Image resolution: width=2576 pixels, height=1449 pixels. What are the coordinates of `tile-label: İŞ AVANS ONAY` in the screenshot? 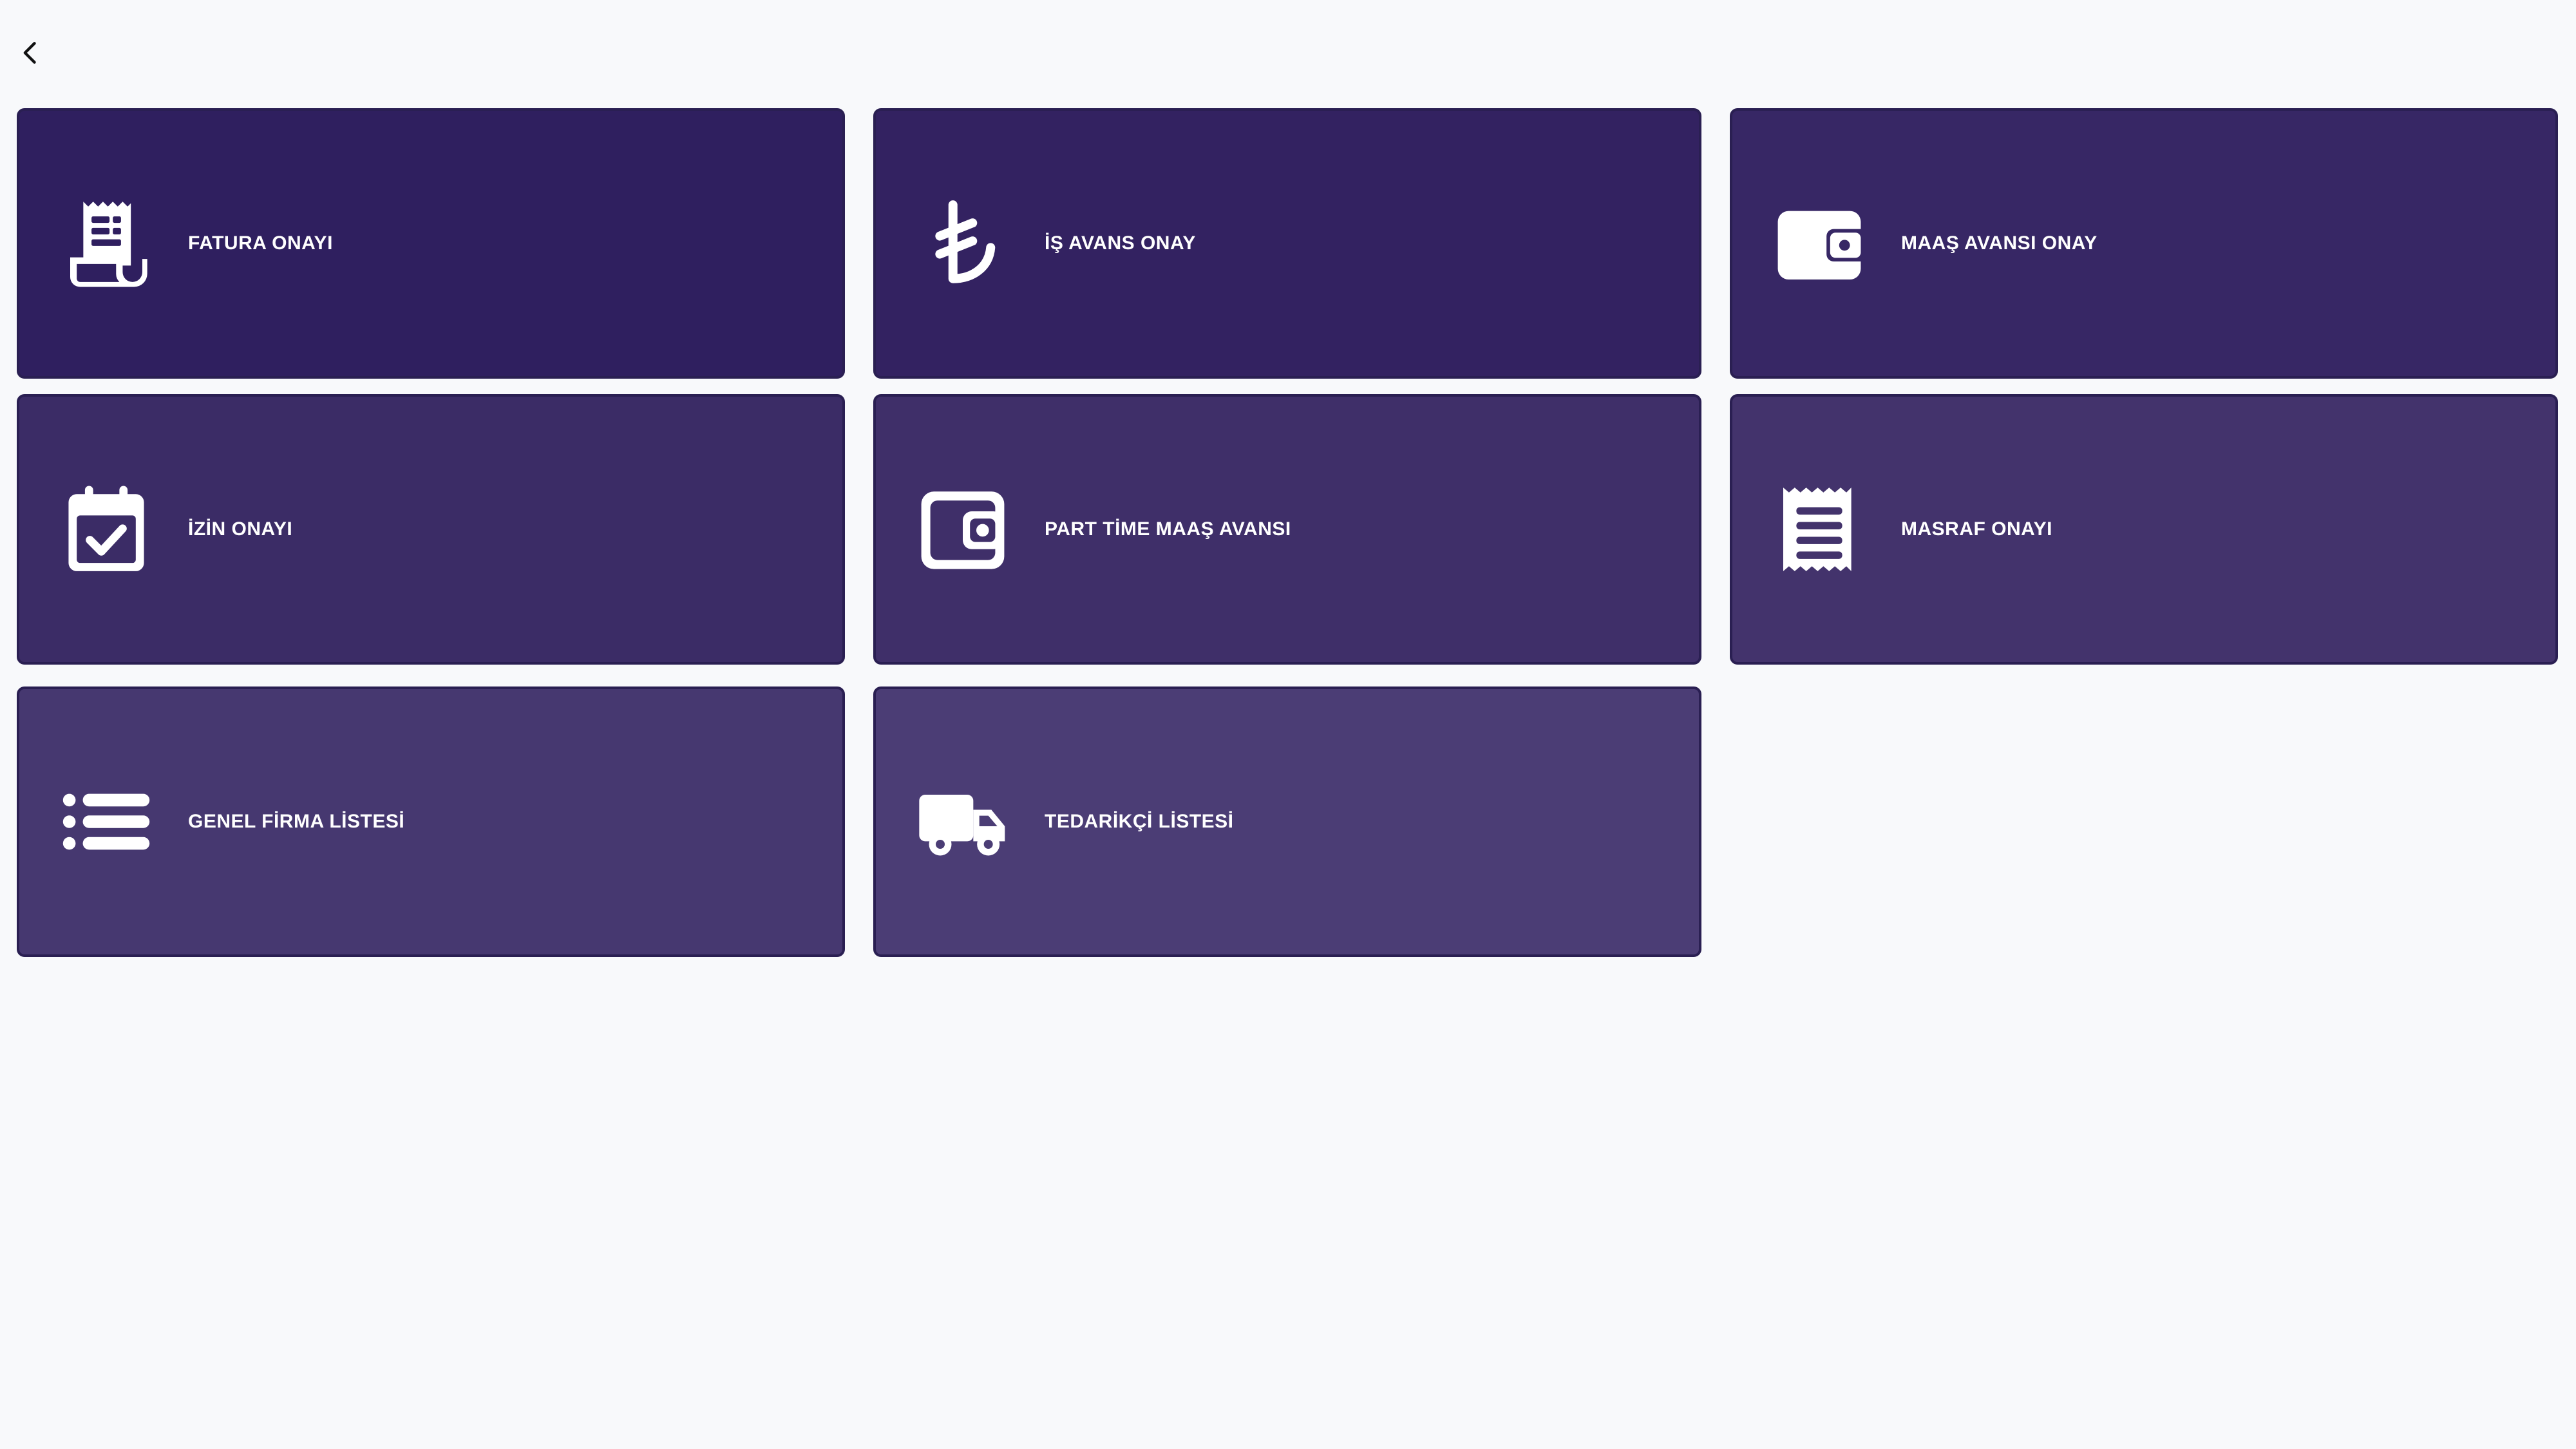 It's located at (1121, 243).